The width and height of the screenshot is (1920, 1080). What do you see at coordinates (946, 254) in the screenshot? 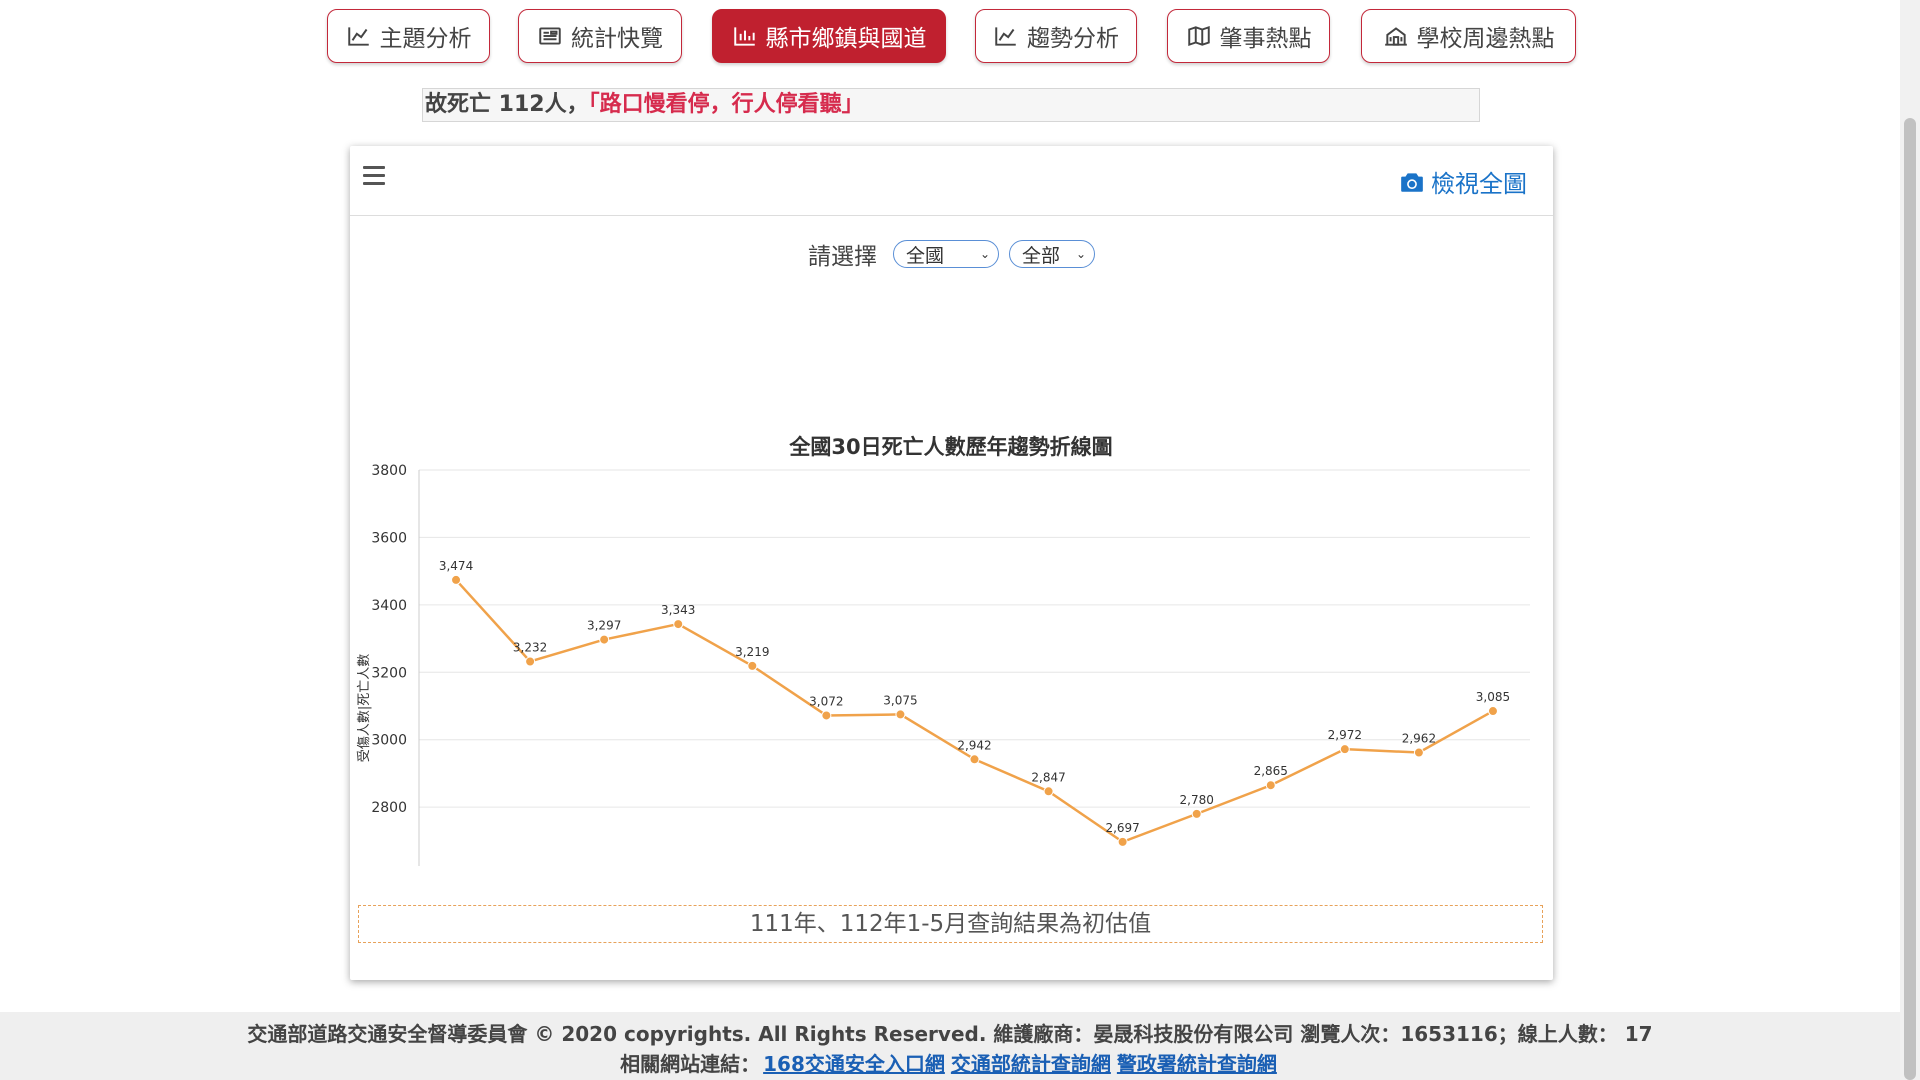
I see `region-select: 全國 ⌄` at bounding box center [946, 254].